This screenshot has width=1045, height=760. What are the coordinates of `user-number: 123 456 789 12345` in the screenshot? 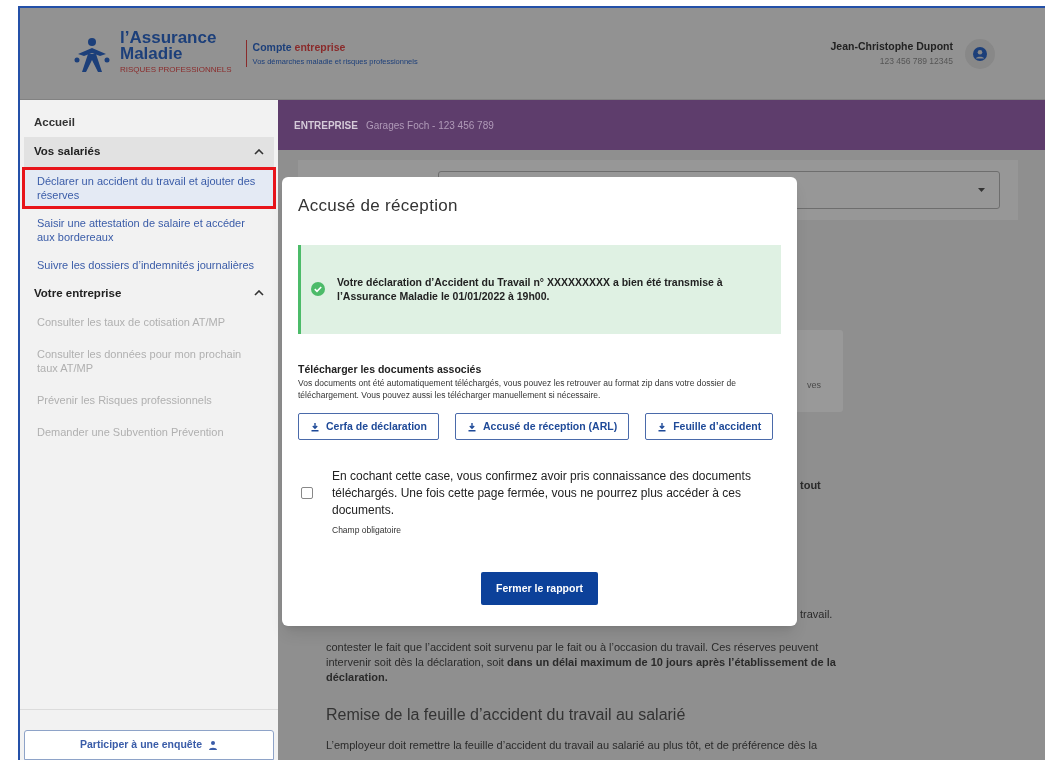 It's located at (916, 61).